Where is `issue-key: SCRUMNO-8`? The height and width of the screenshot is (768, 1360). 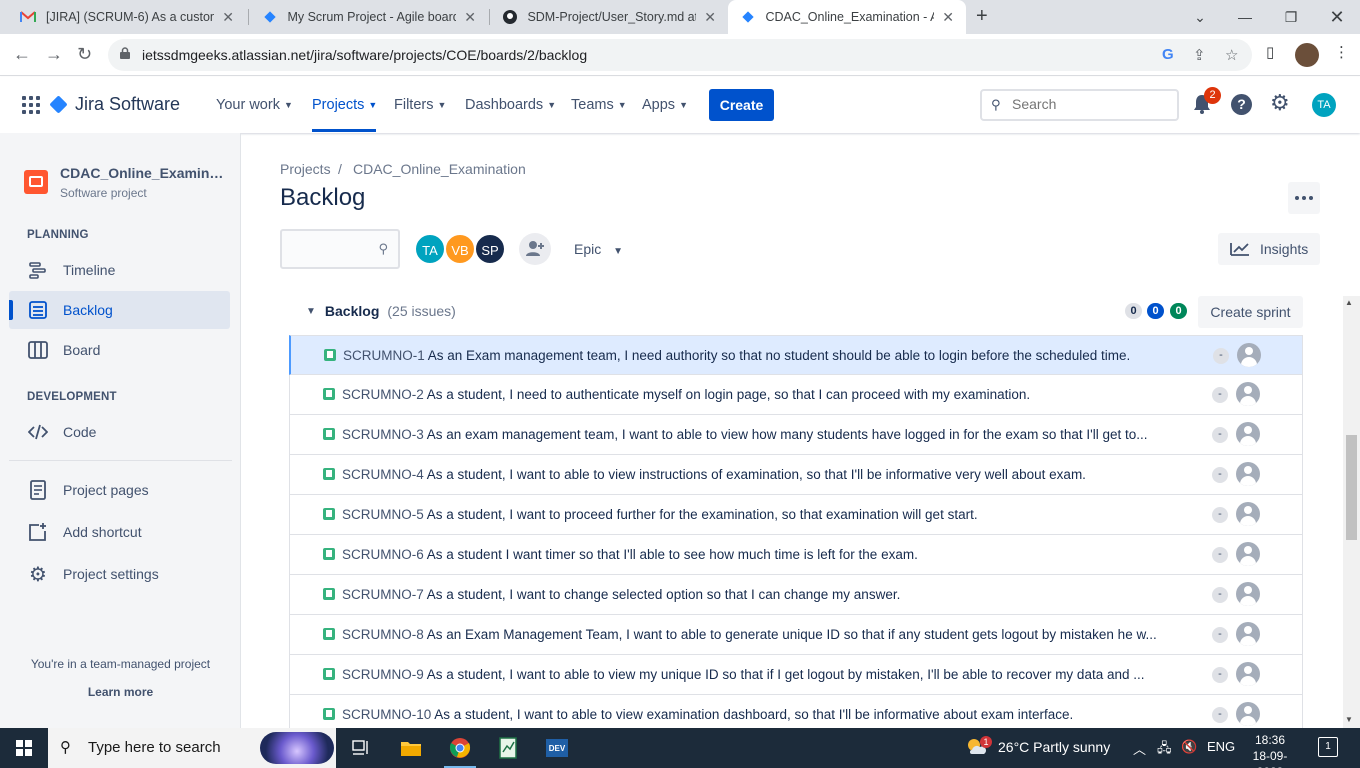
issue-key: SCRUMNO-8 is located at coordinates (383, 634).